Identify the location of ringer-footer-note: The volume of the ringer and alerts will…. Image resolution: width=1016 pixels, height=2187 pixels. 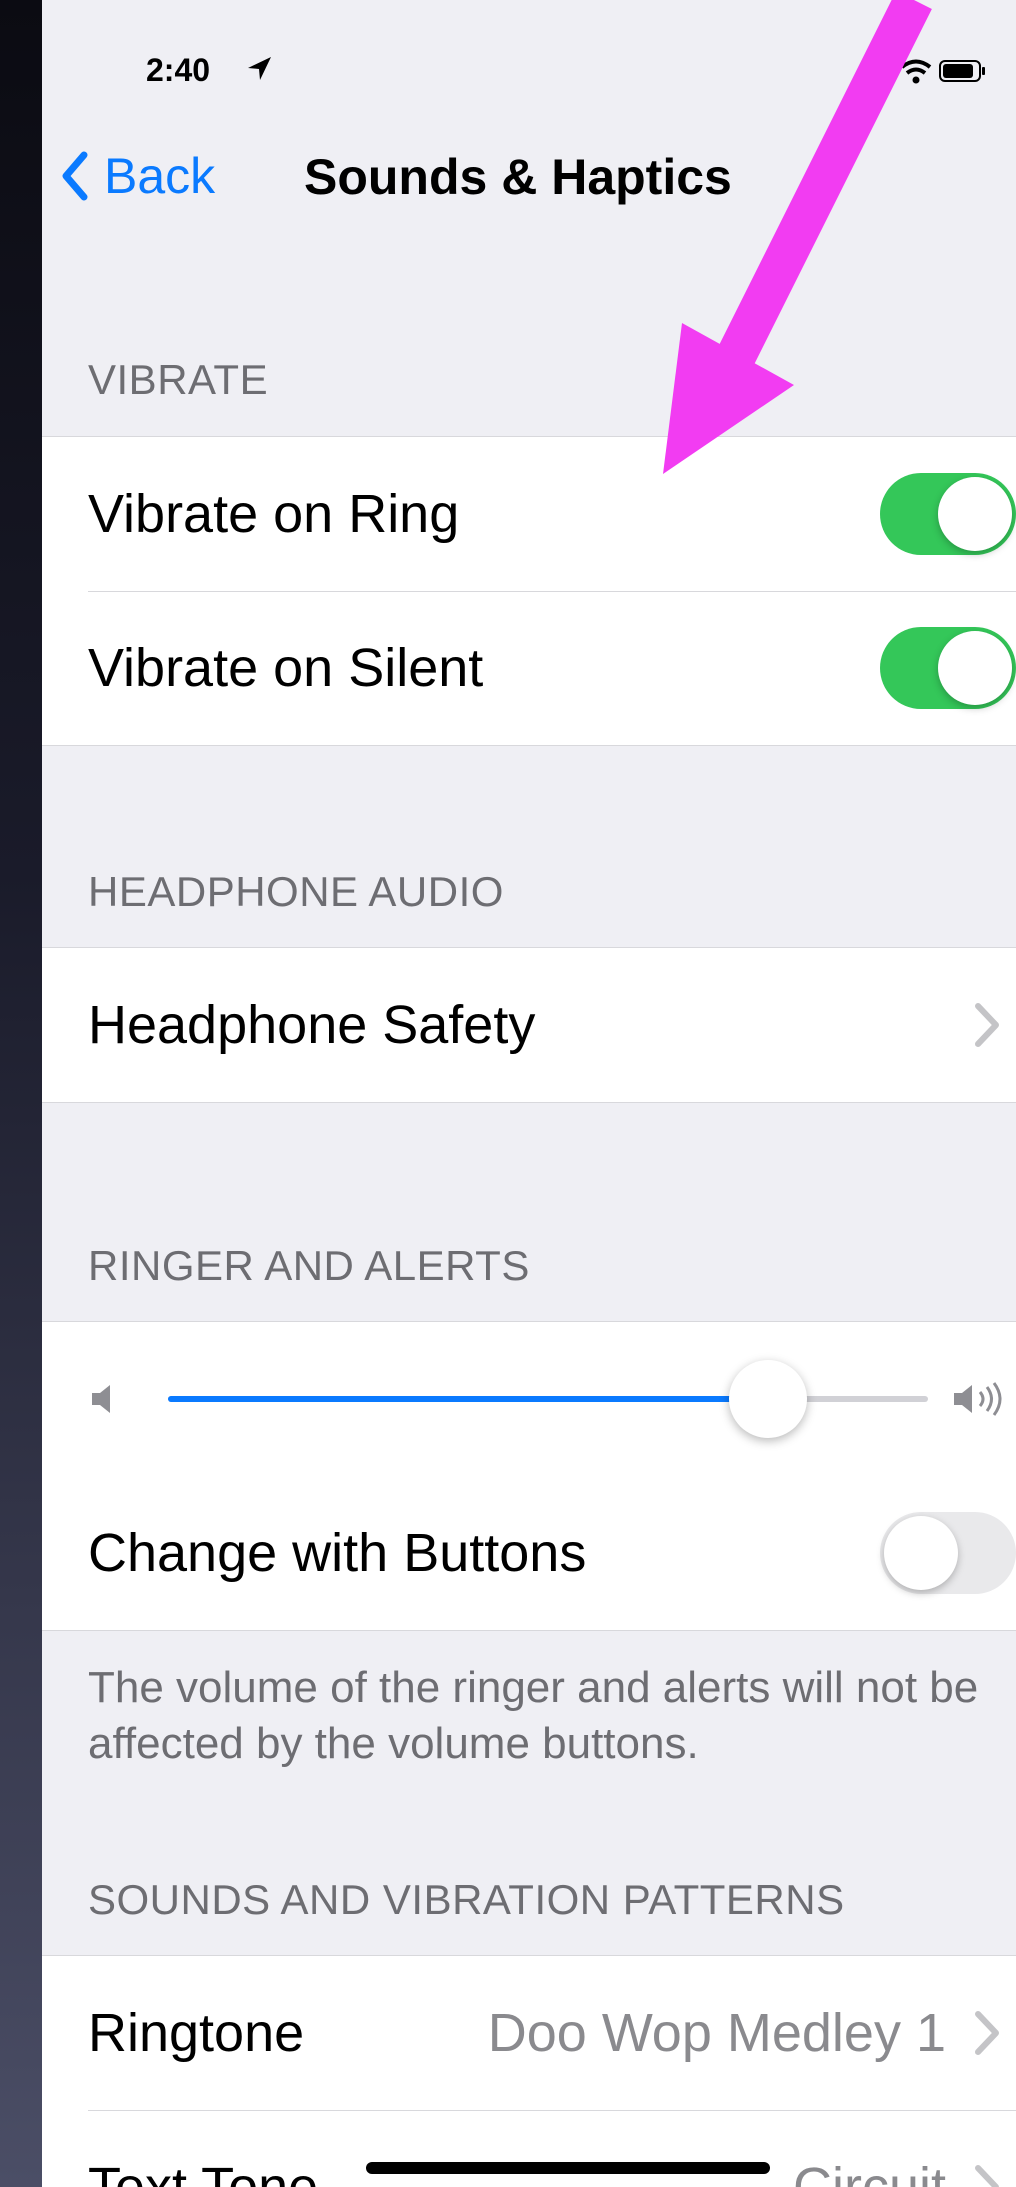
(533, 1715).